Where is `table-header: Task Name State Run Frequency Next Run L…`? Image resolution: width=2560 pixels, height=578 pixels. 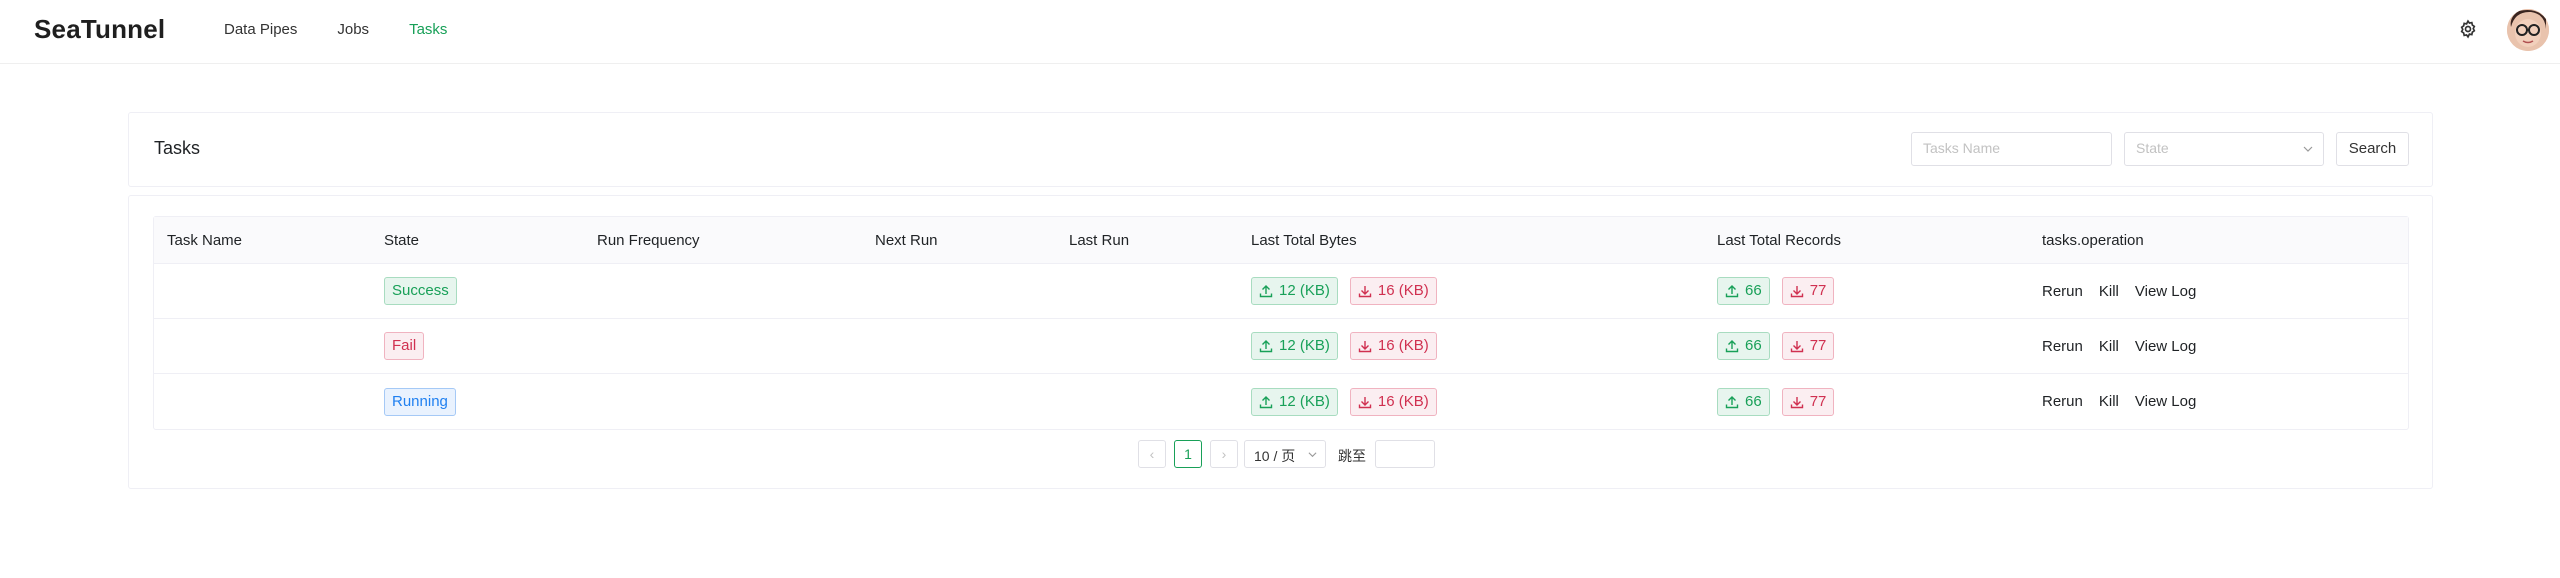 table-header: Task Name State Run Frequency Next Run L… is located at coordinates (1281, 240).